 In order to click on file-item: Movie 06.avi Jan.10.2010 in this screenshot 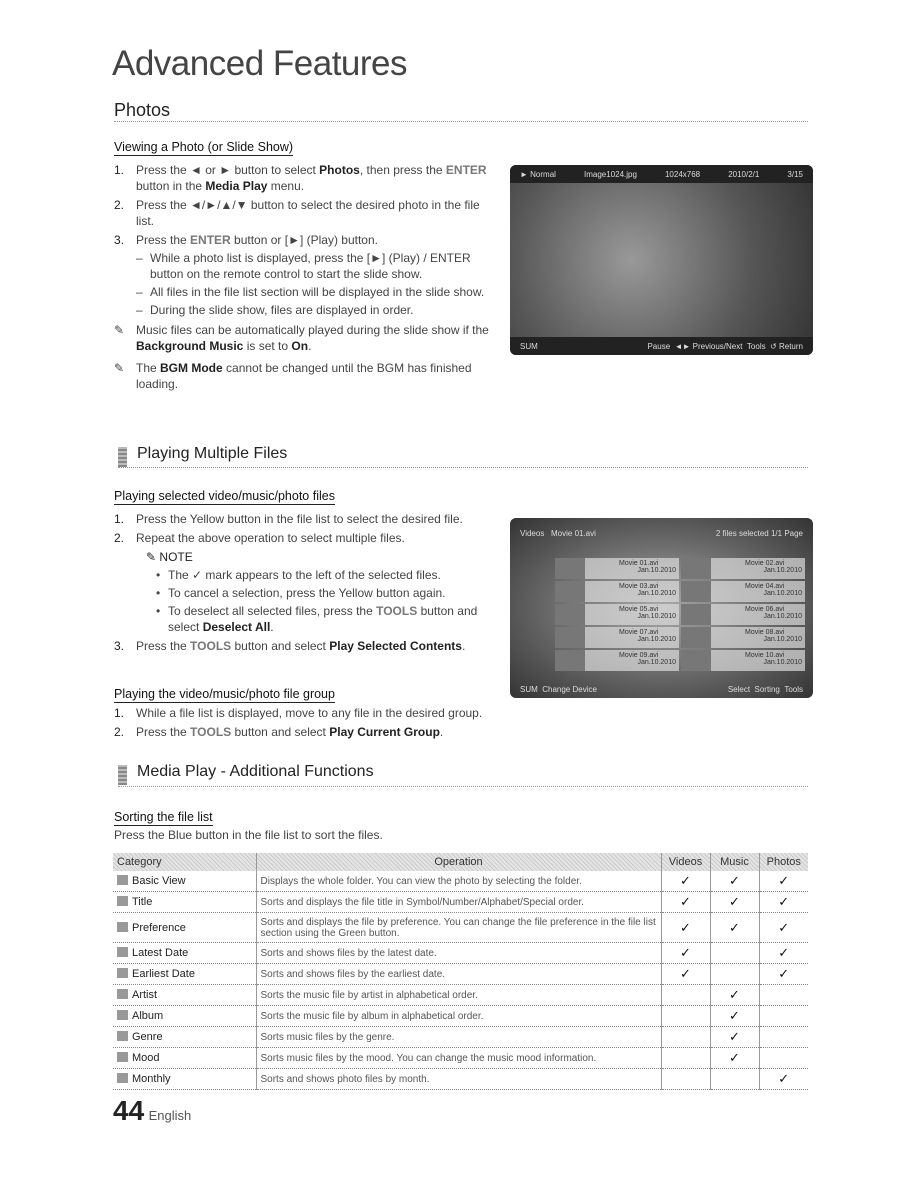, I will do `click(743, 614)`.